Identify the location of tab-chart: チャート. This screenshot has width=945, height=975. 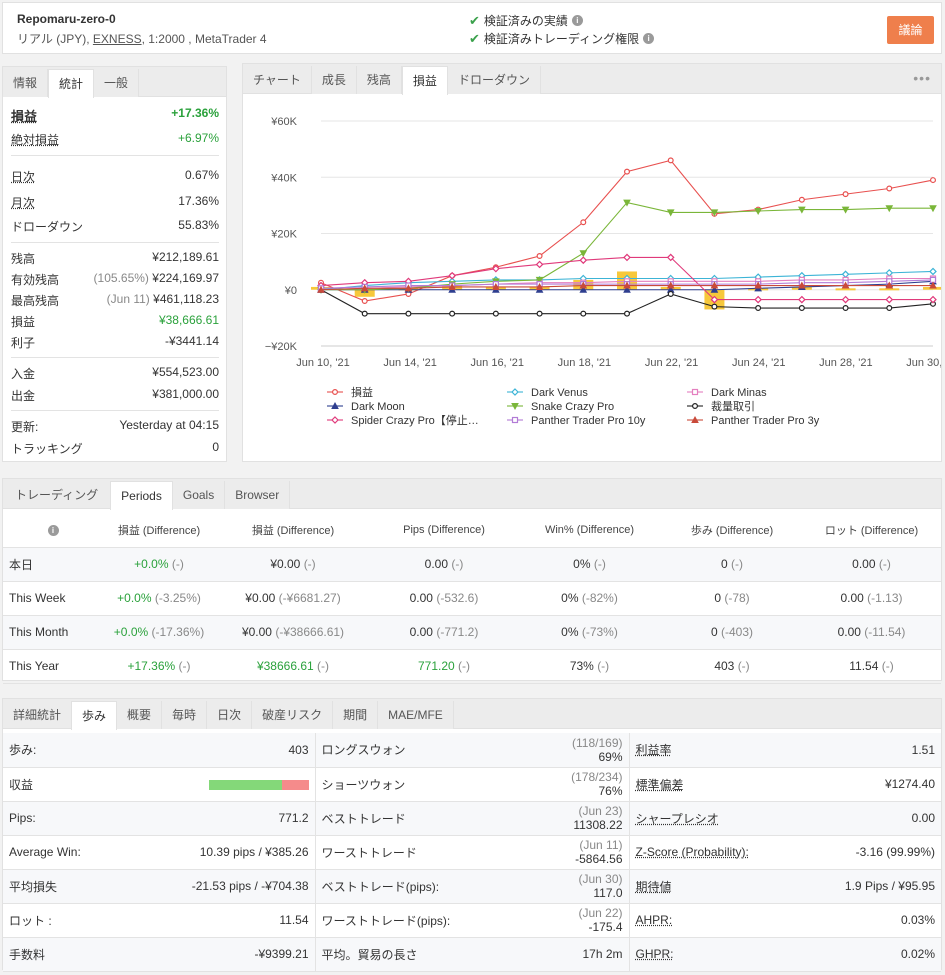
(277, 80).